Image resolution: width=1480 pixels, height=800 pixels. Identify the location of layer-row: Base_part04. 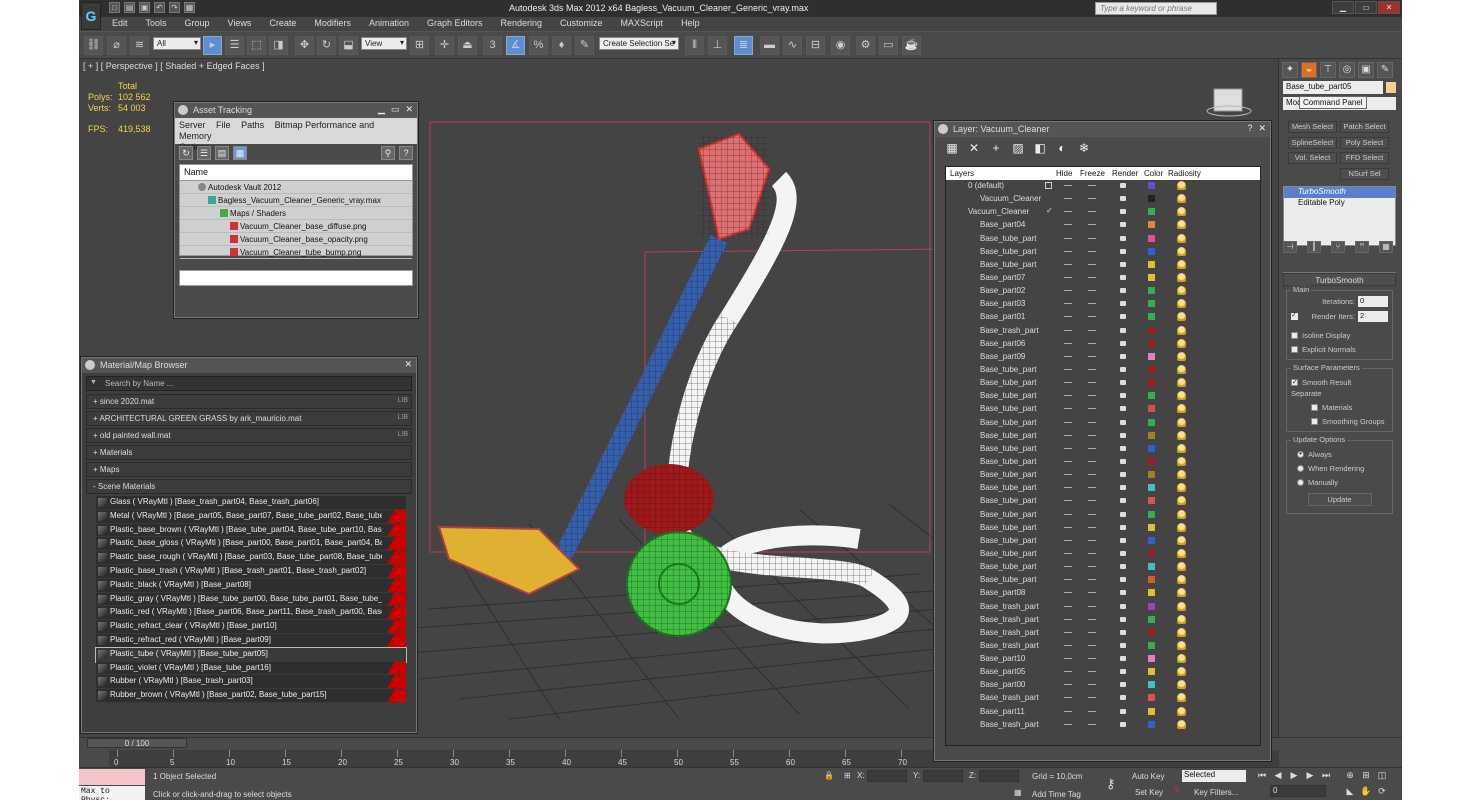
(1103, 225).